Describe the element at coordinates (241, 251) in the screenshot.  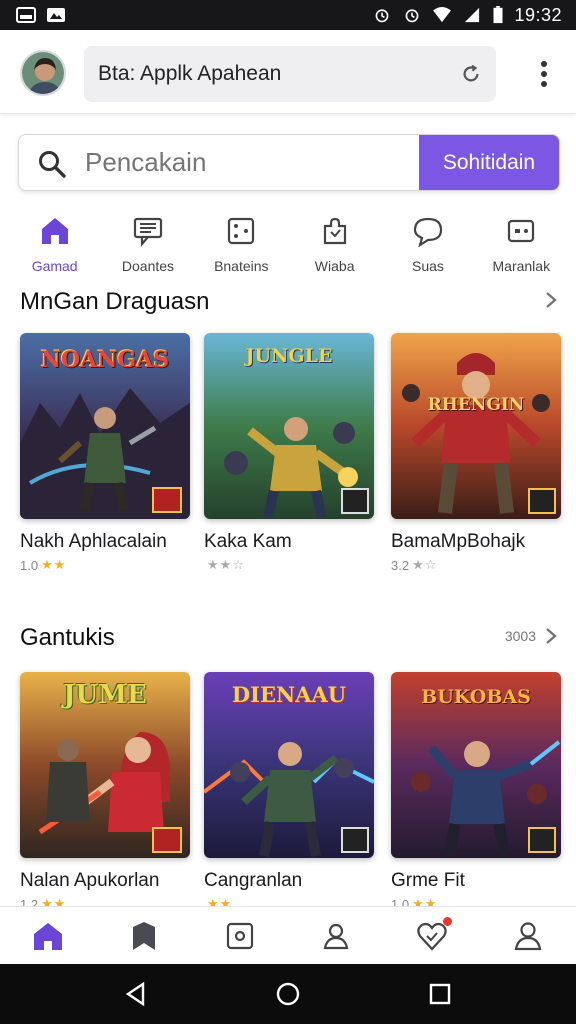
I see `tab-bnateins: Bnateins` at that location.